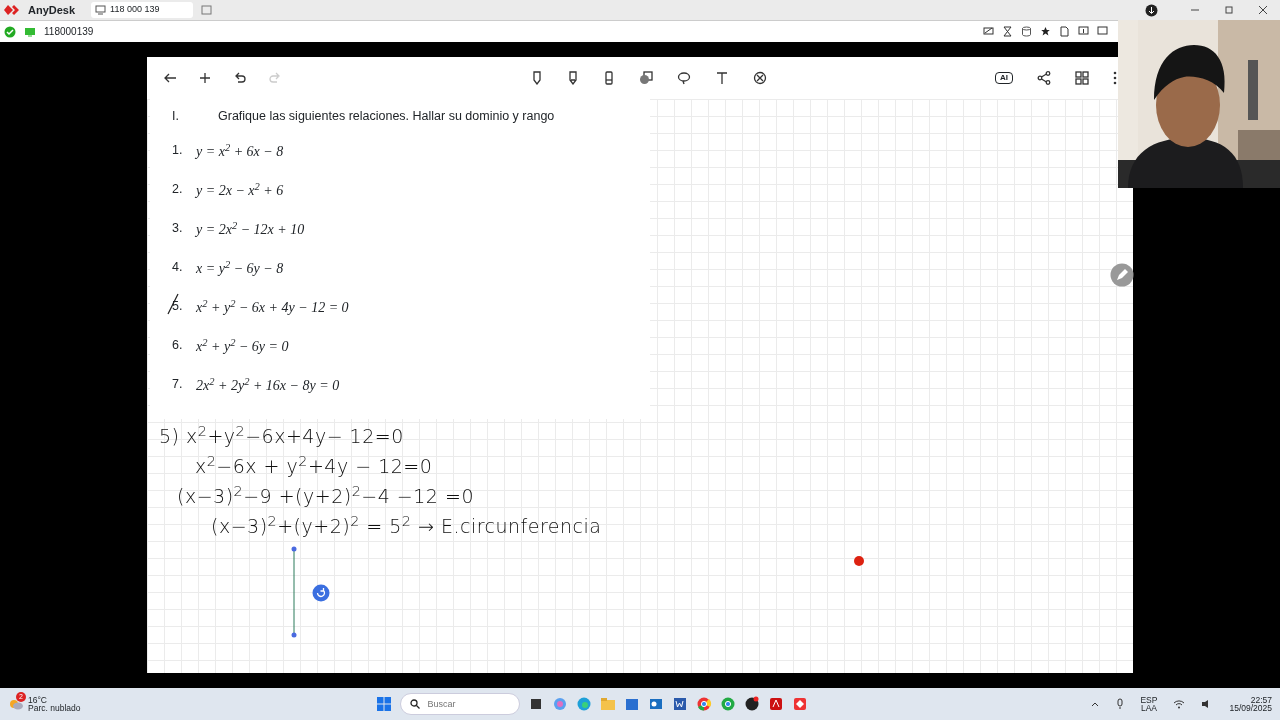 The image size is (1280, 720). What do you see at coordinates (272, 307) in the screenshot?
I see `formula-text: x$^{2}$ + y$^{2}$ − 6x + 4y − 12 = 0` at bounding box center [272, 307].